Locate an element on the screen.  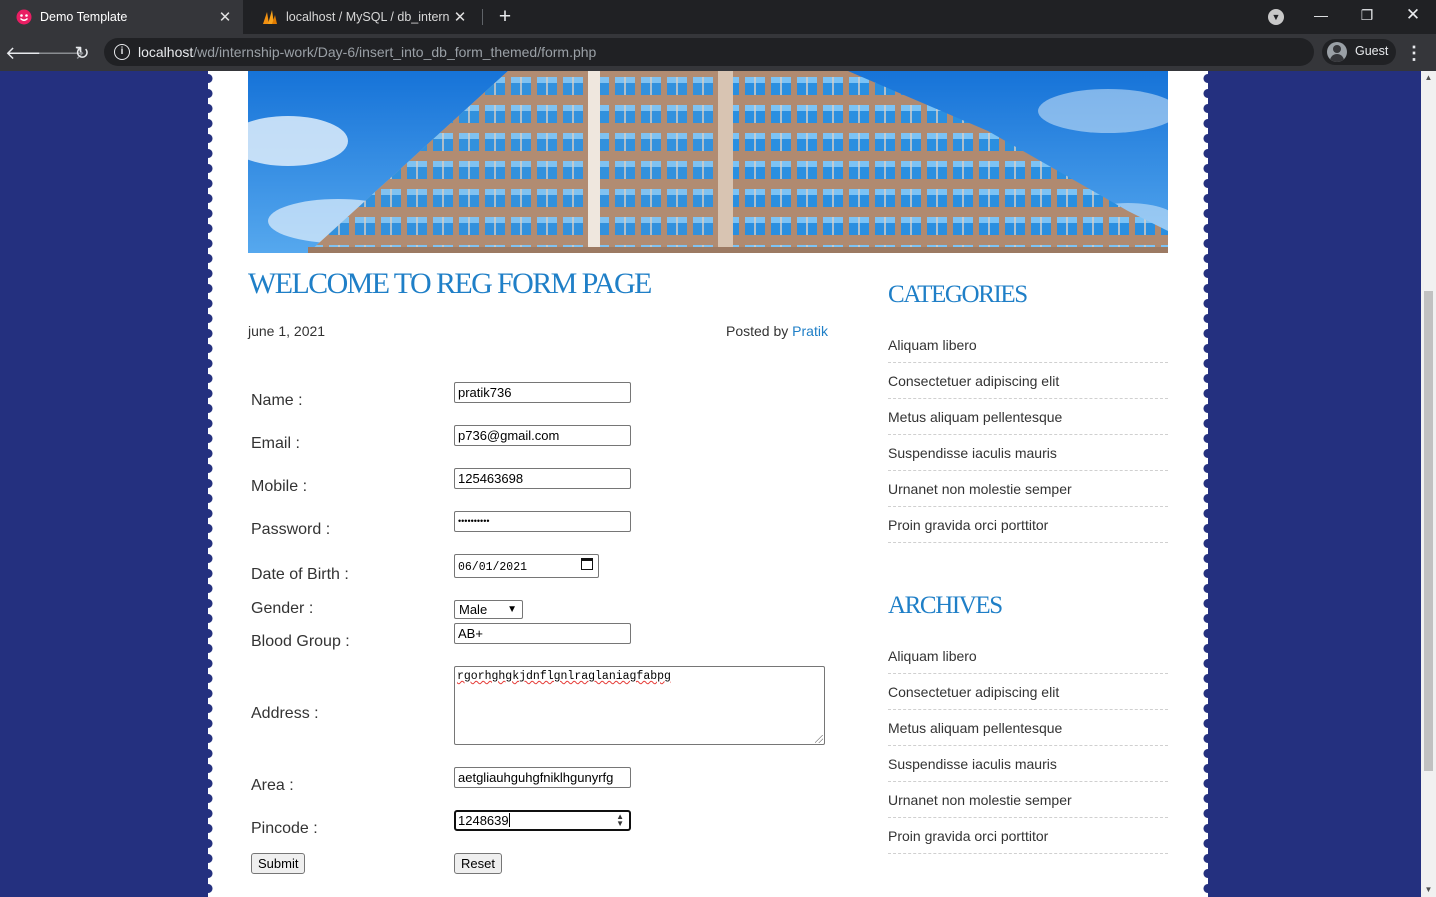
pincode-input: 1248639 ▲ ▼ is located at coordinates (542, 820).